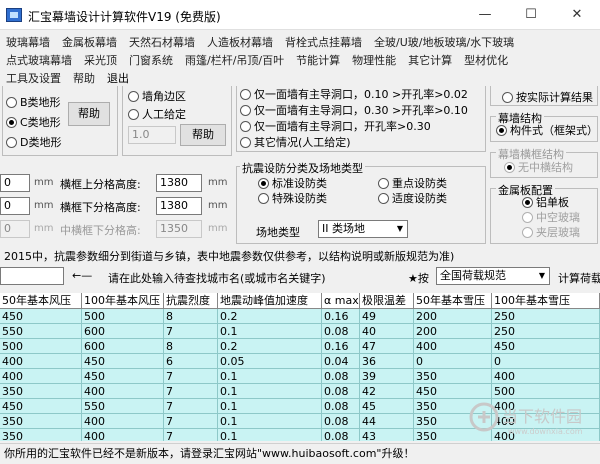  Describe the element at coordinates (191, 331) in the screenshot. I see `table-cell: 7` at that location.